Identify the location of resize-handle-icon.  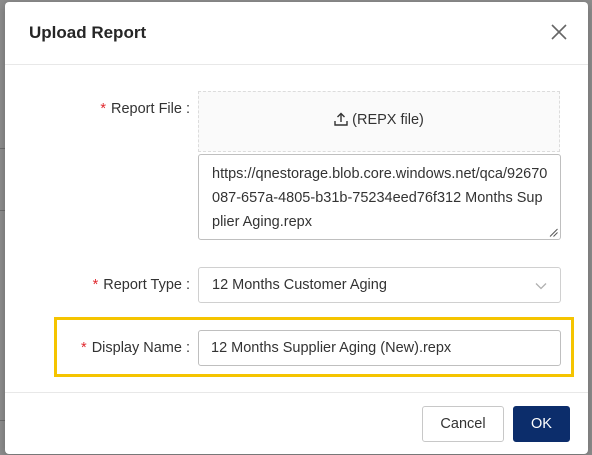
(553, 232).